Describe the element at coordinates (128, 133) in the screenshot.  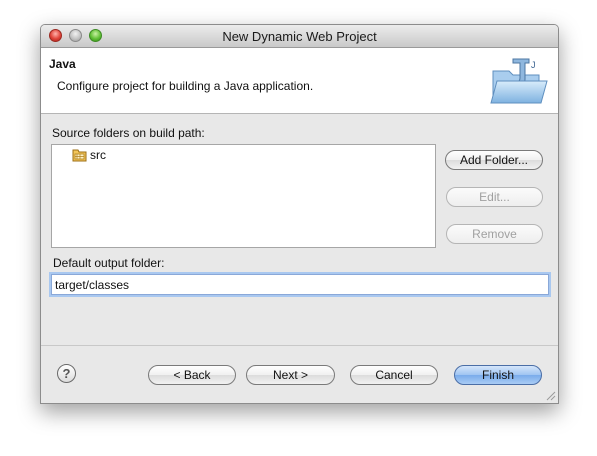
I see `source-folders-label: Source folders on build path:` at that location.